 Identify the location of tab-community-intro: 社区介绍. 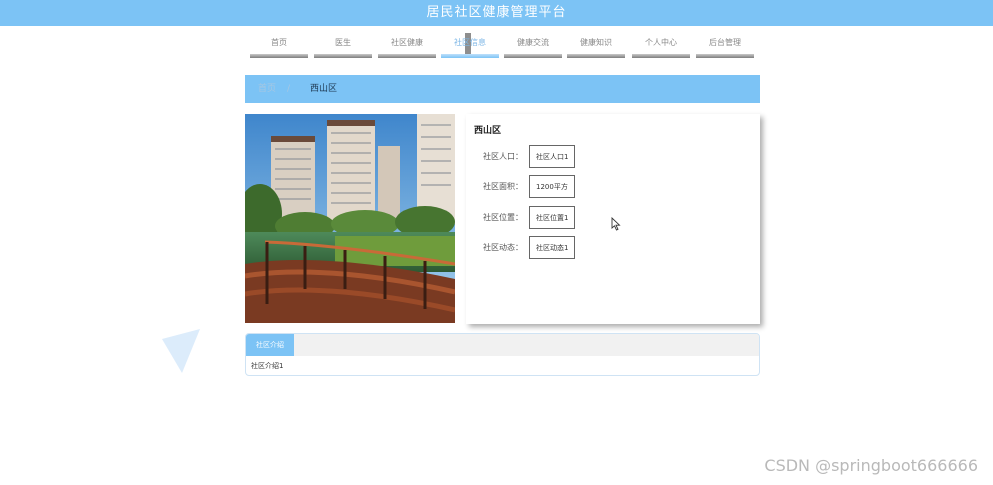
(270, 345).